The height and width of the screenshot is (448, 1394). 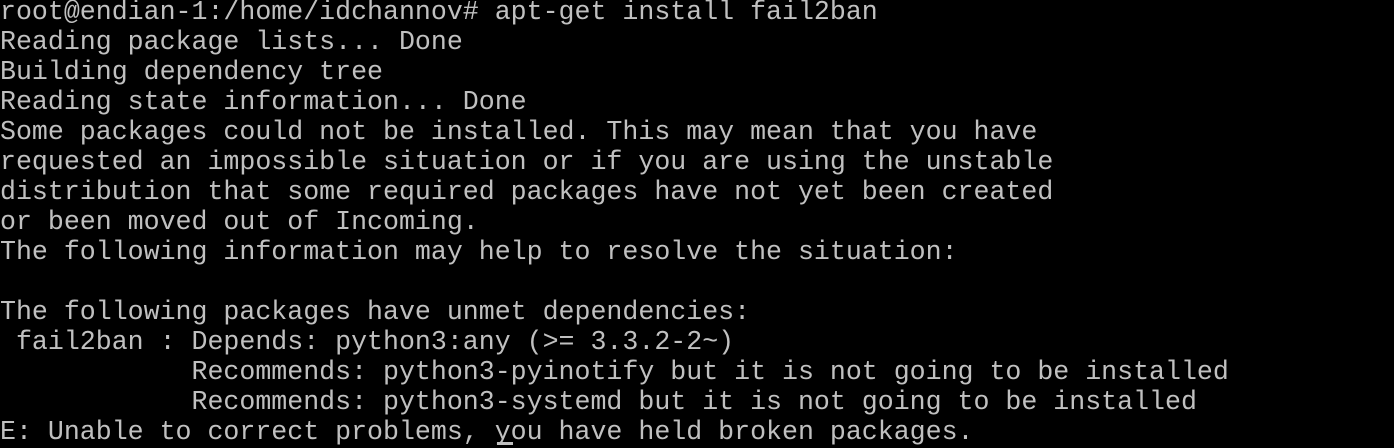 I want to click on output-line: Reading state information... Done, so click(x=263, y=102).